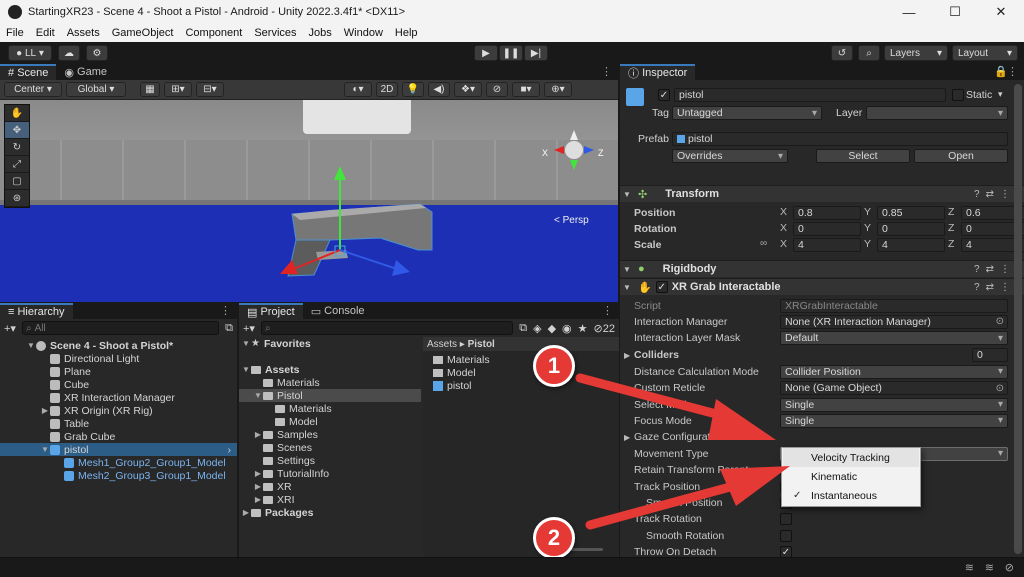 This screenshot has height=577, width=1024. Describe the element at coordinates (840, 139) in the screenshot. I see `prefab-field: pistol` at that location.